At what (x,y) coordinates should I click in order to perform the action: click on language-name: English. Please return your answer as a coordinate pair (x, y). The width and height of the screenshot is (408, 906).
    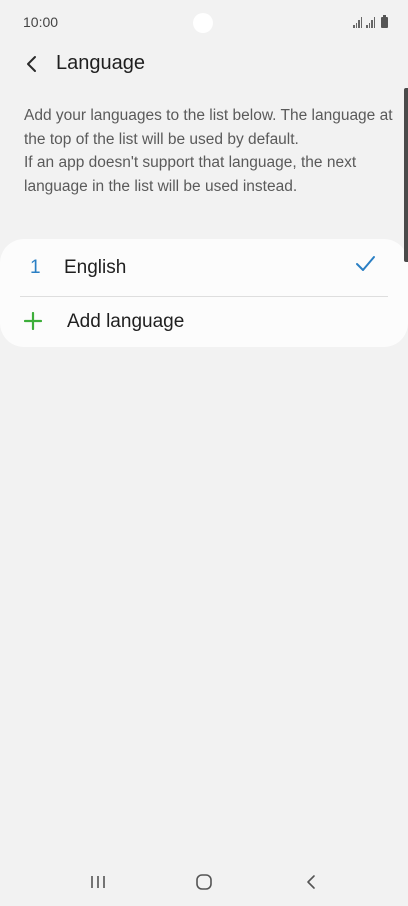
    Looking at the image, I should click on (95, 267).